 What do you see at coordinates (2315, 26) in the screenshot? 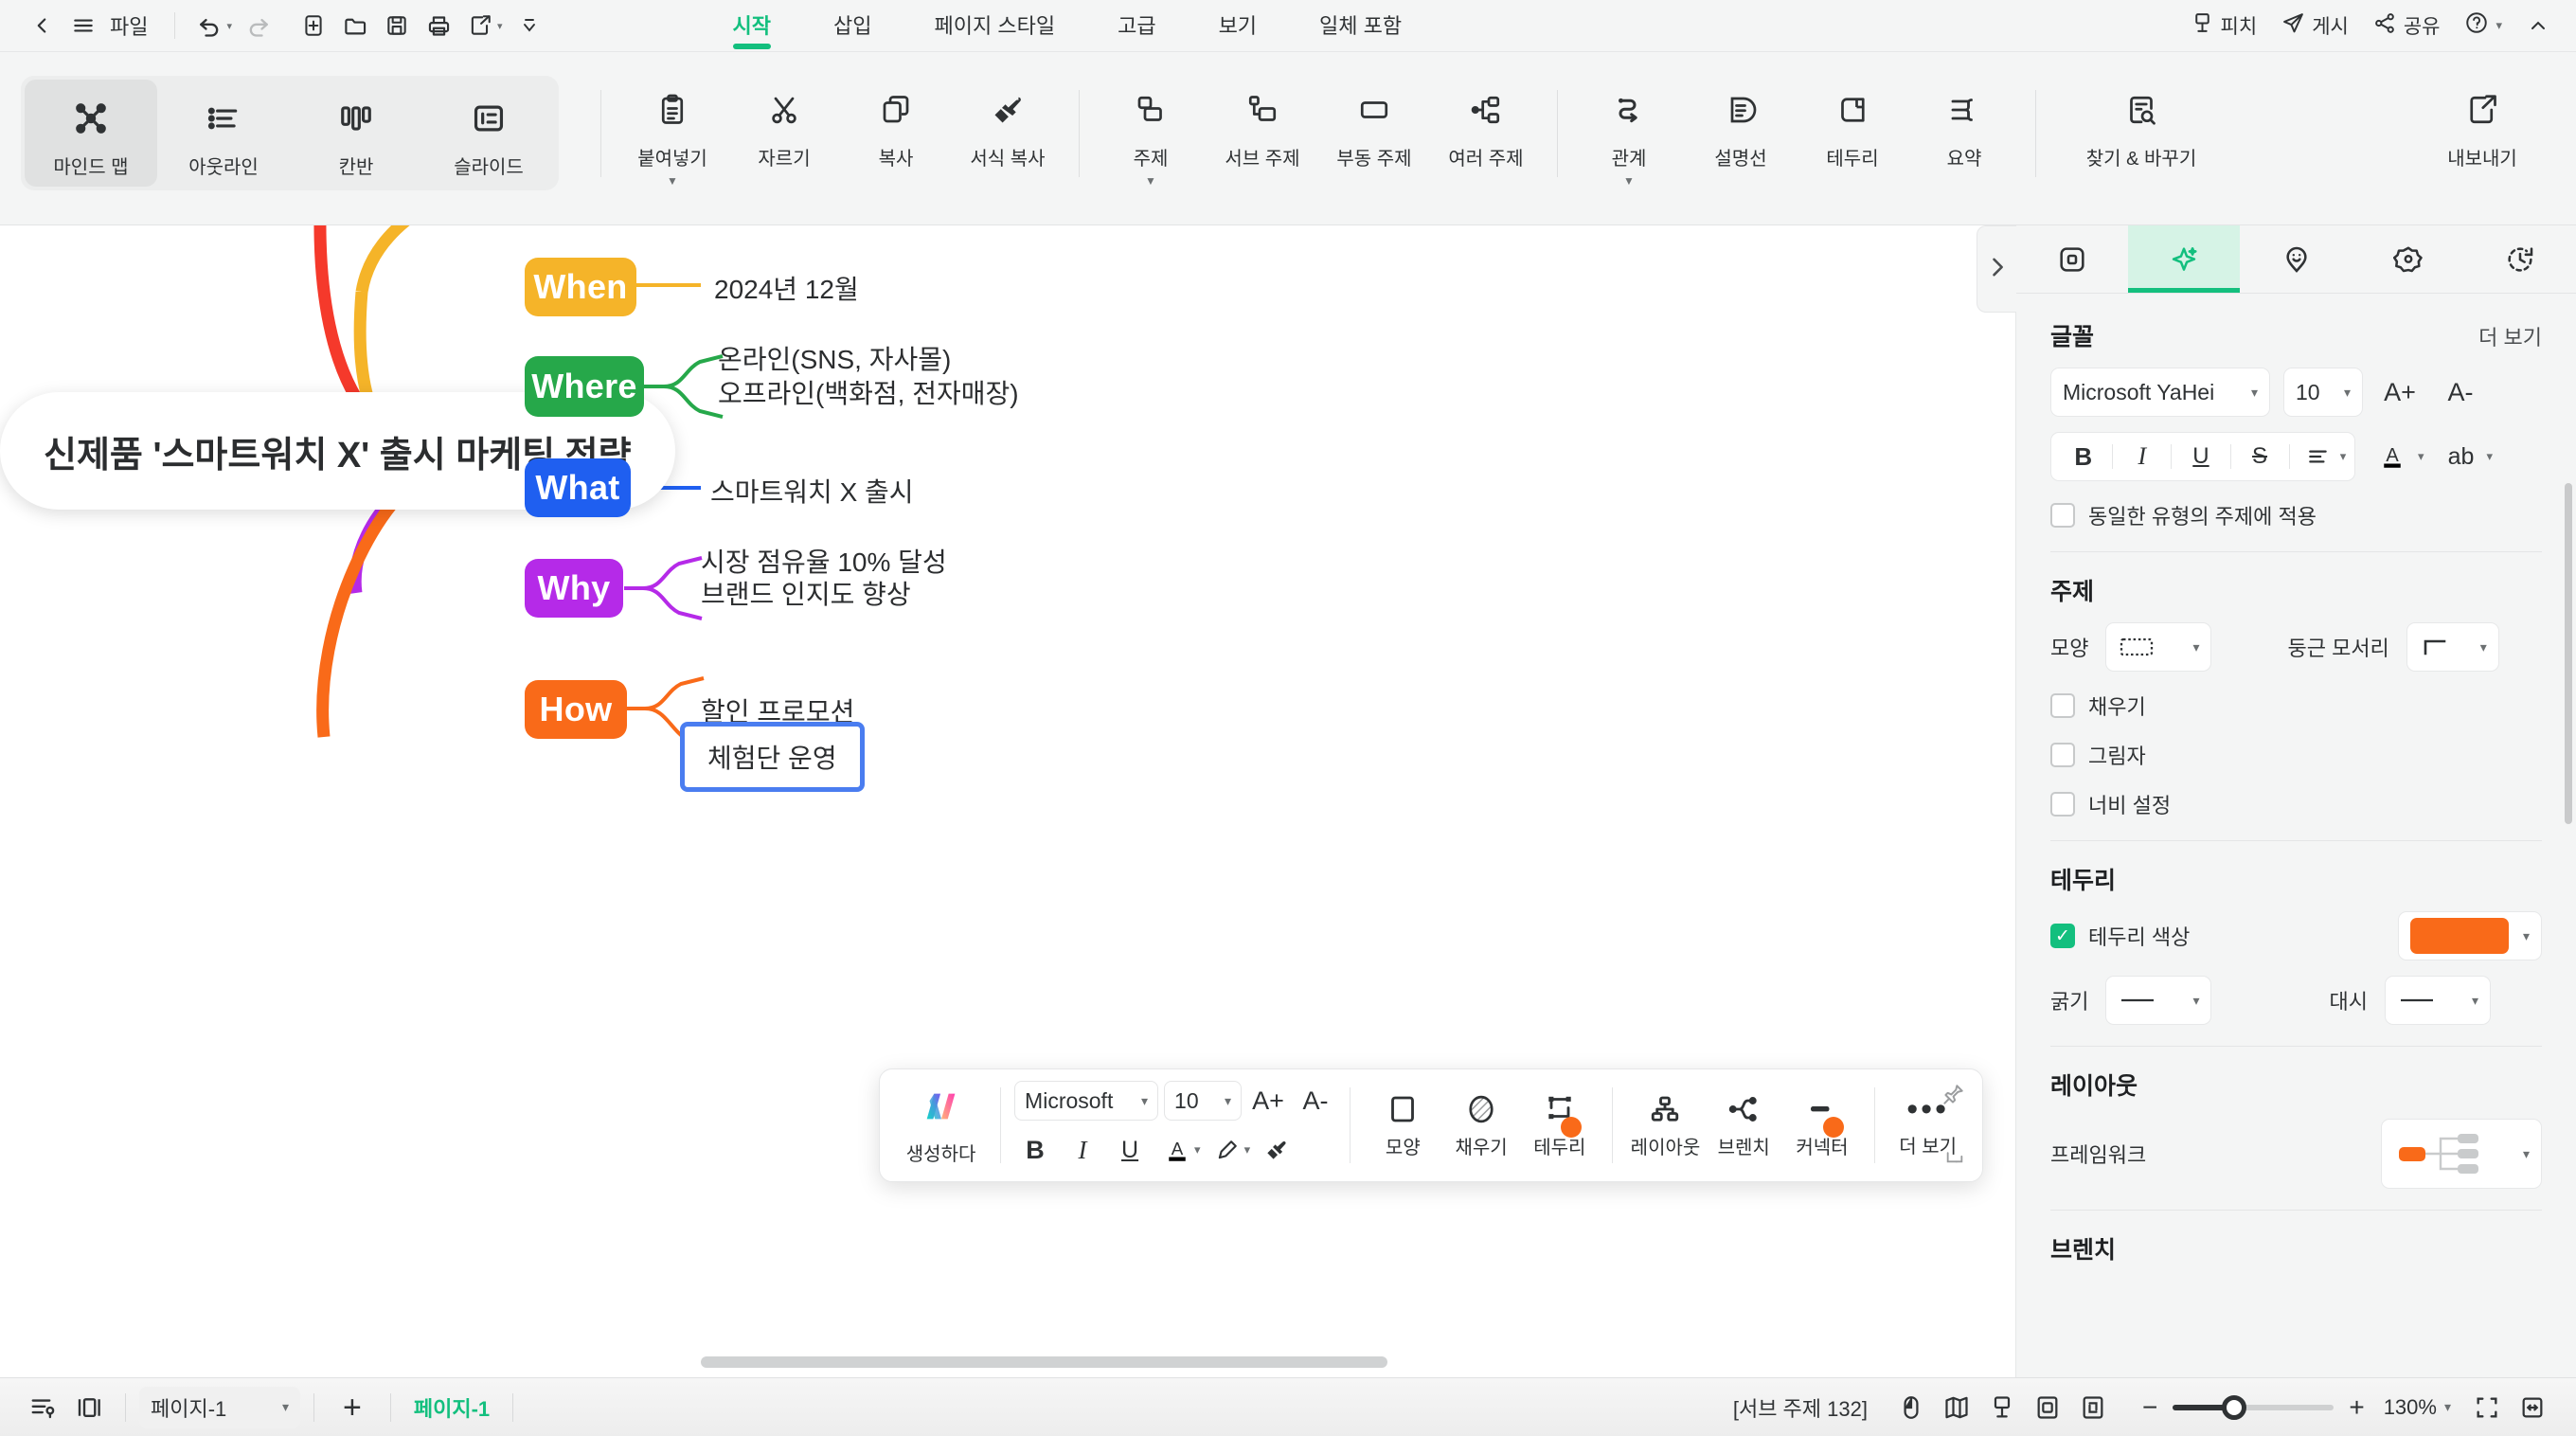
I see `publish-button: 게시` at bounding box center [2315, 26].